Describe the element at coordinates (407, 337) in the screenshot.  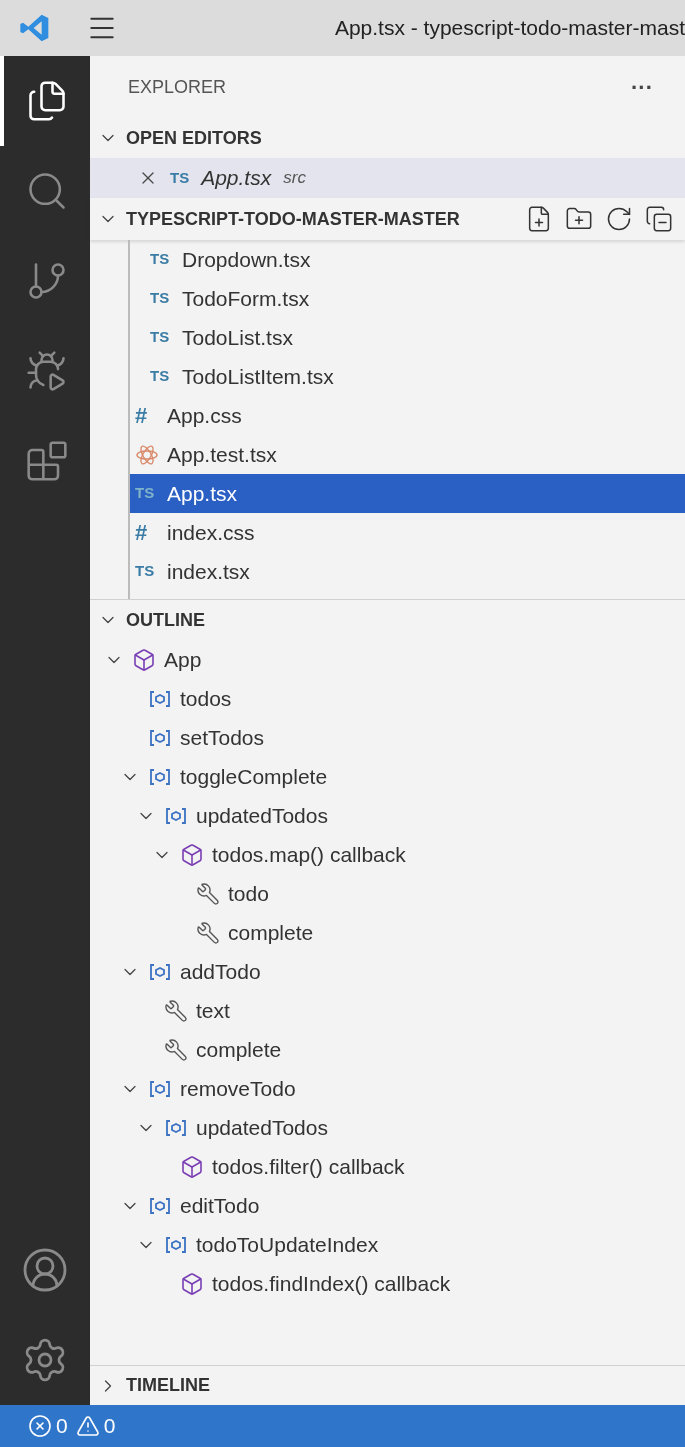
I see `file-item: TS TodoList.tsx` at that location.